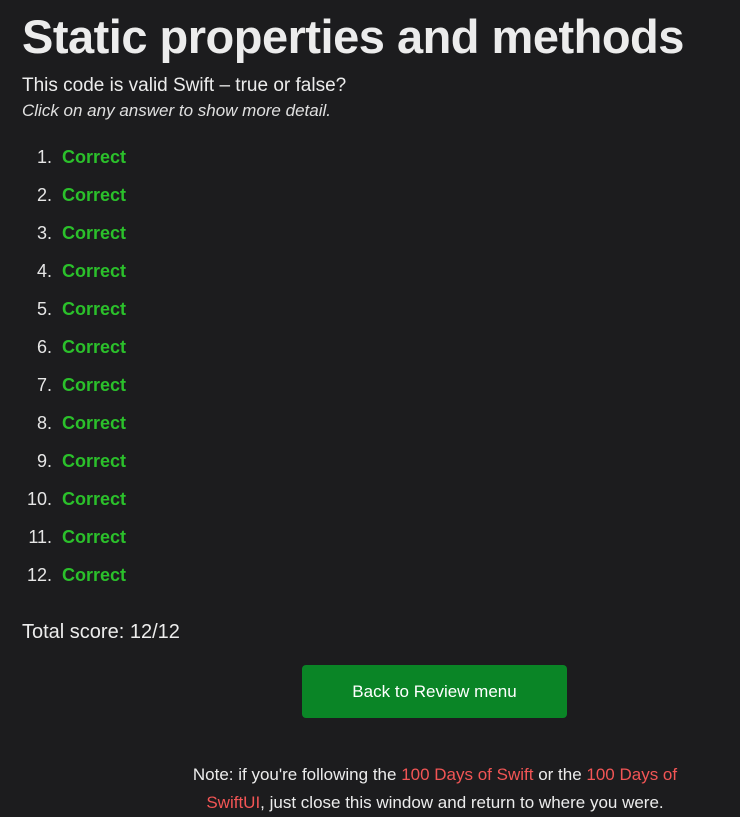 Image resolution: width=740 pixels, height=817 pixels. Describe the element at coordinates (39, 498) in the screenshot. I see `answer-number: 10.` at that location.